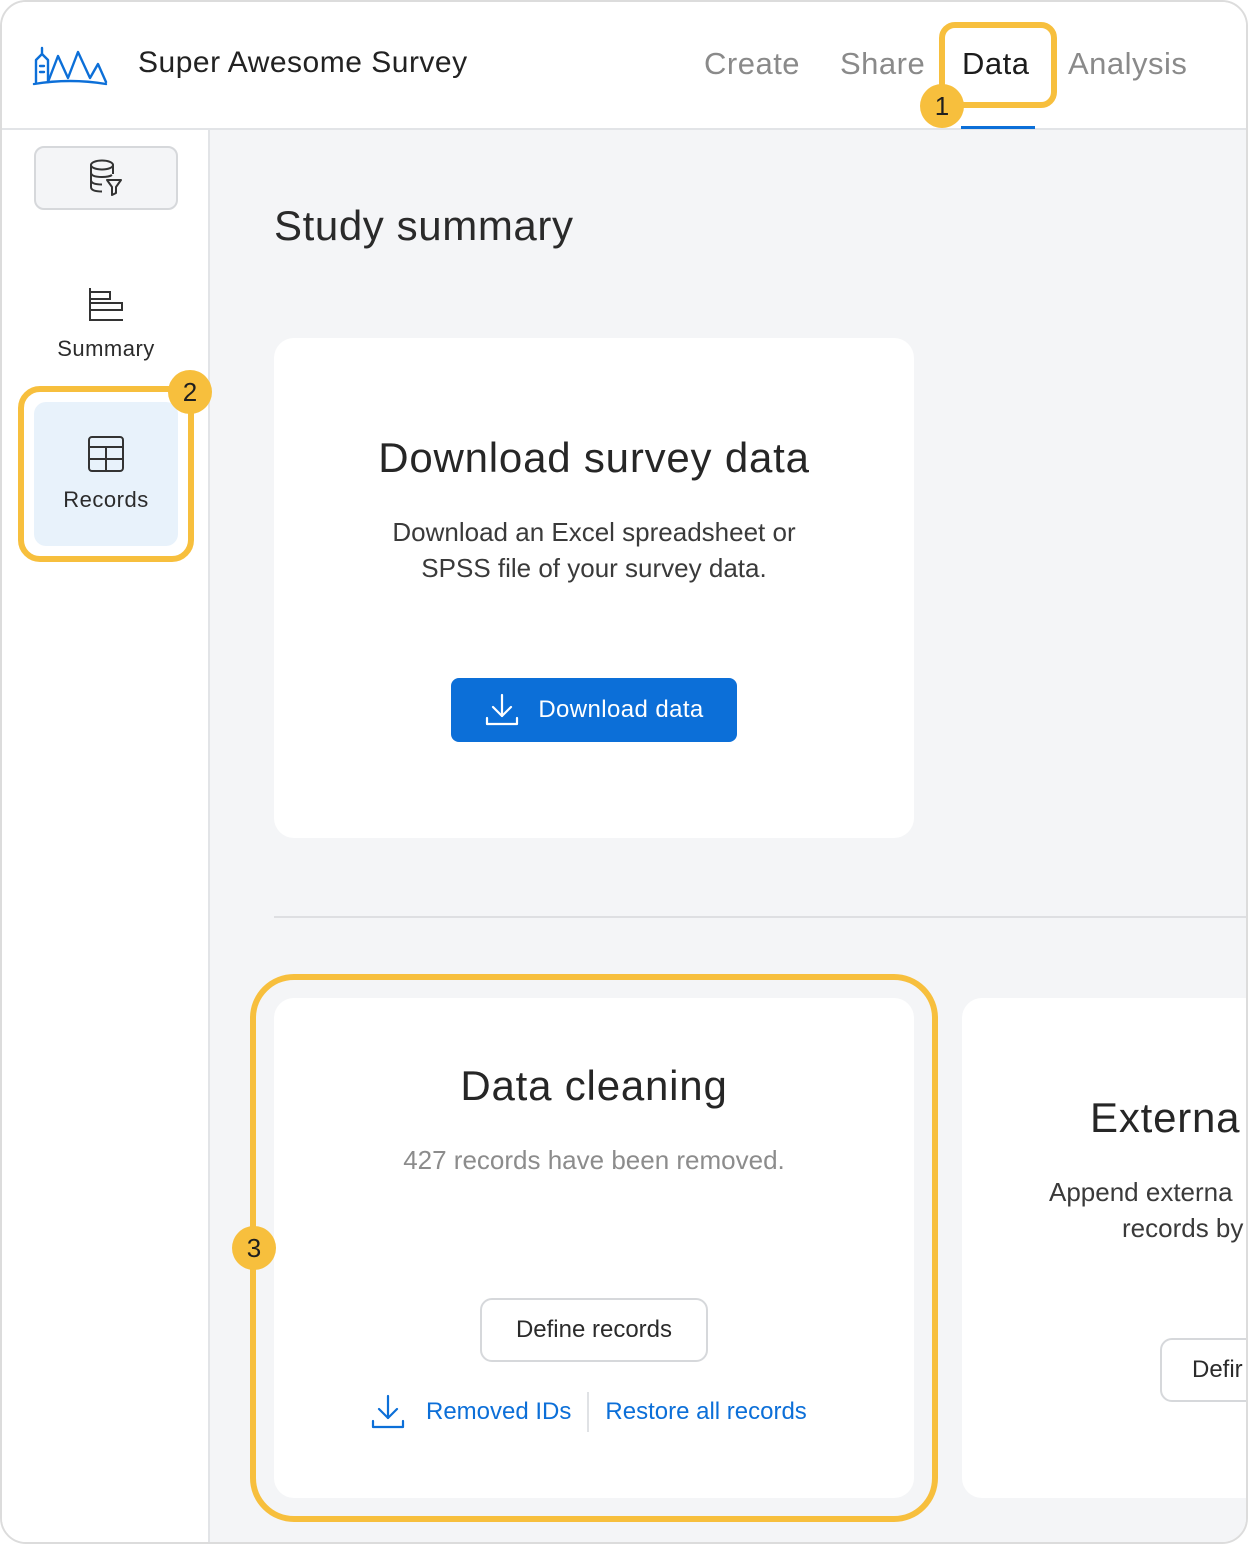 This screenshot has height=1544, width=1248. I want to click on step-badge-3: 3, so click(254, 1248).